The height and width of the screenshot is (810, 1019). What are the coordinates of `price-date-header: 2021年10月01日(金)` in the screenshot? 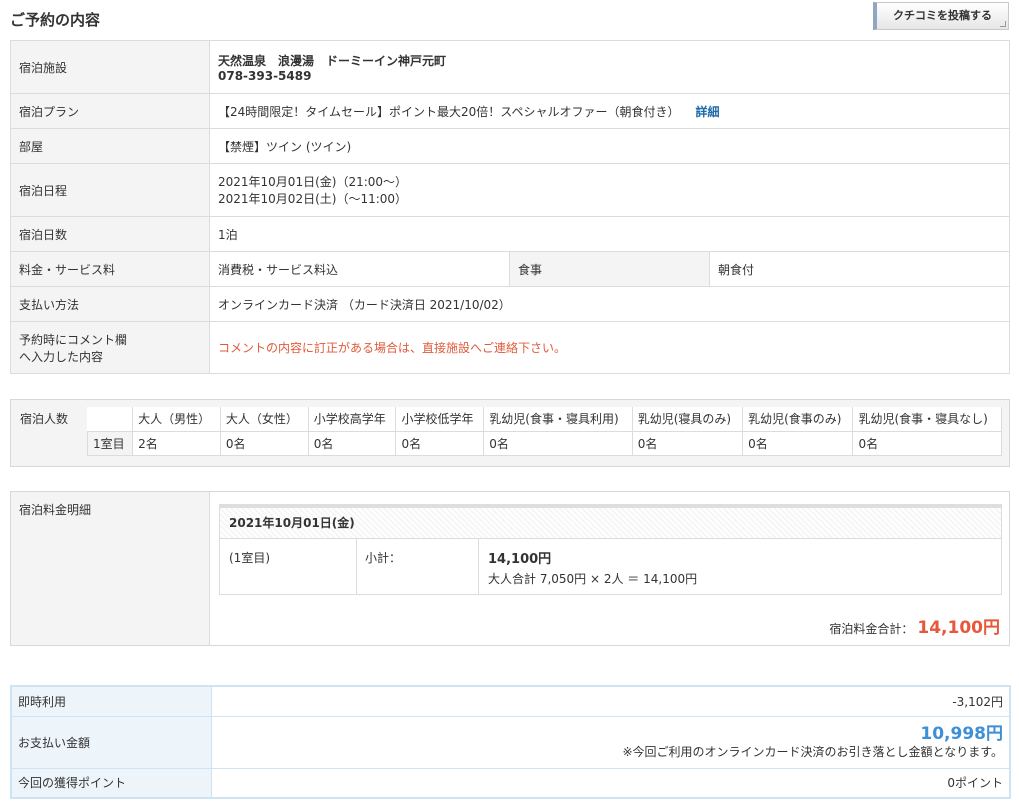 It's located at (610, 521).